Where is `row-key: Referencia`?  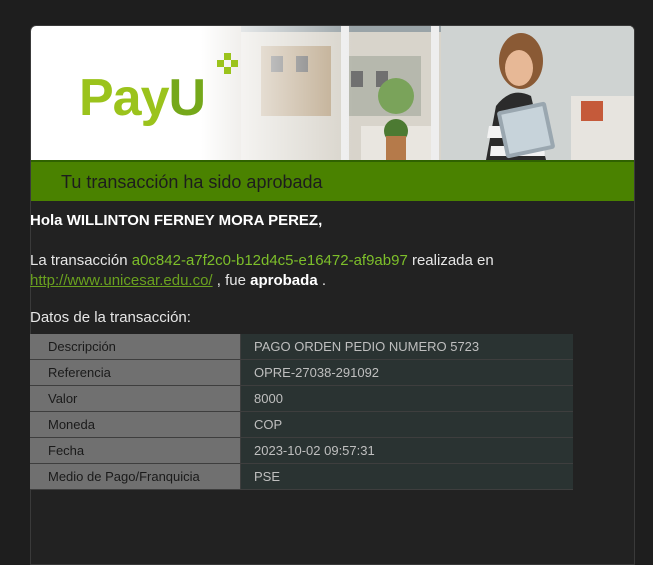
row-key: Referencia is located at coordinates (135, 372).